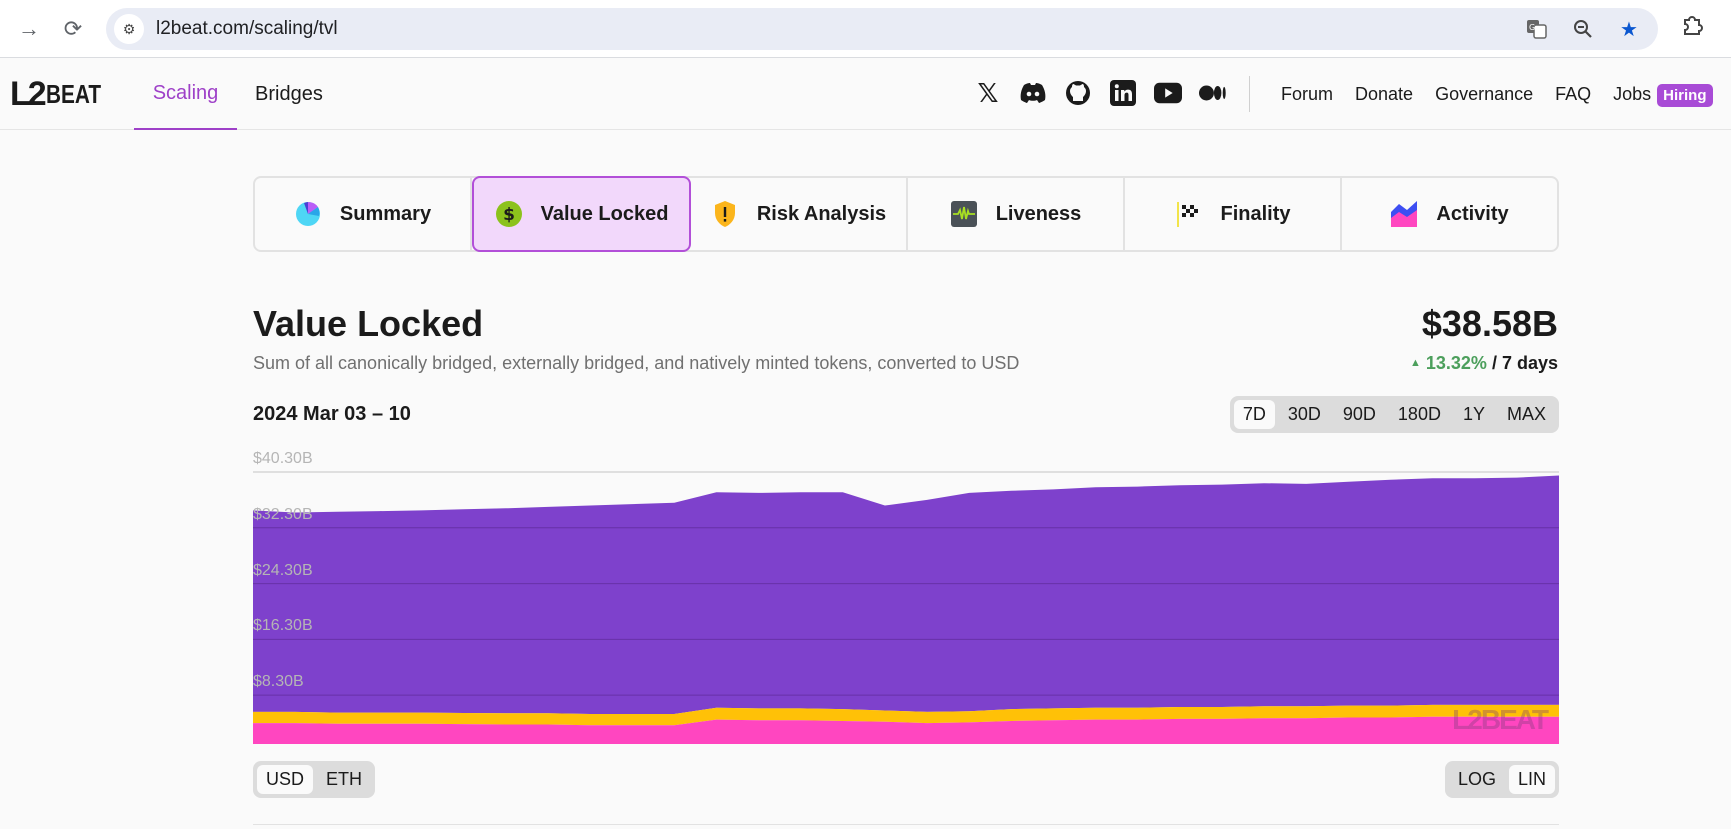 The image size is (1731, 829). What do you see at coordinates (882, 29) in the screenshot?
I see `address-bar: ⚙ l2beat.com/scaling/tvl G ★` at bounding box center [882, 29].